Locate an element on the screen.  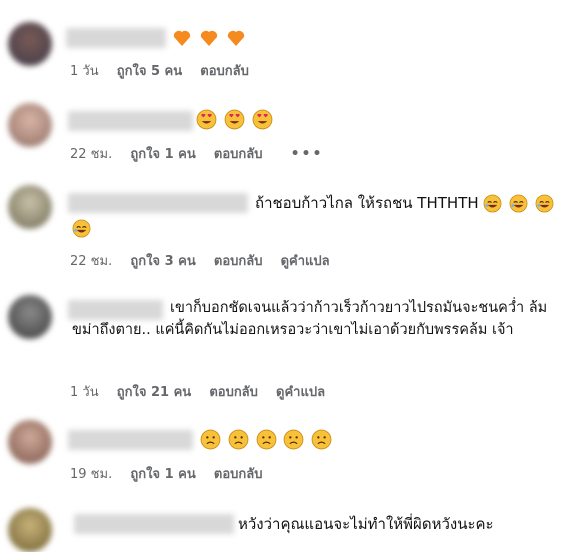
likes-count: ถูกใจ 5 คน is located at coordinates (149, 71).